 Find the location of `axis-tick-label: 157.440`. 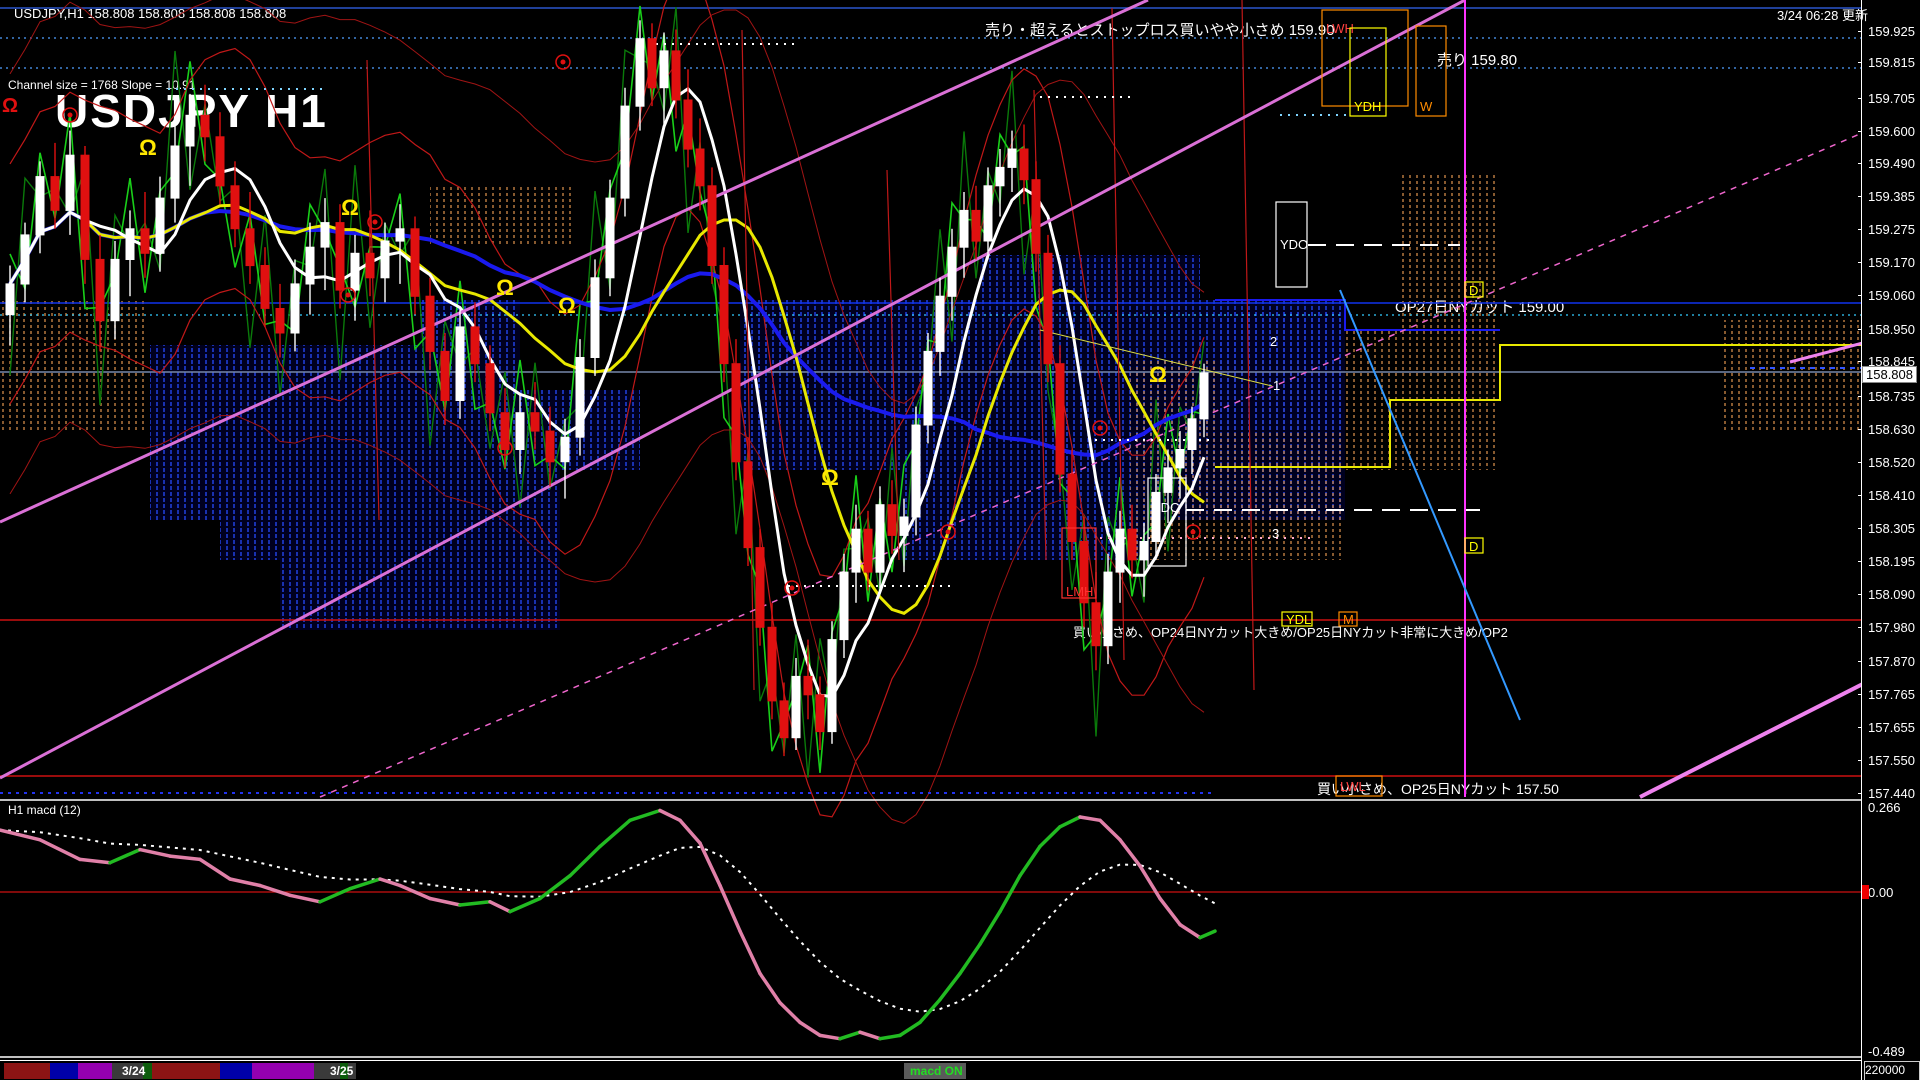

axis-tick-label: 157.440 is located at coordinates (1891, 793).